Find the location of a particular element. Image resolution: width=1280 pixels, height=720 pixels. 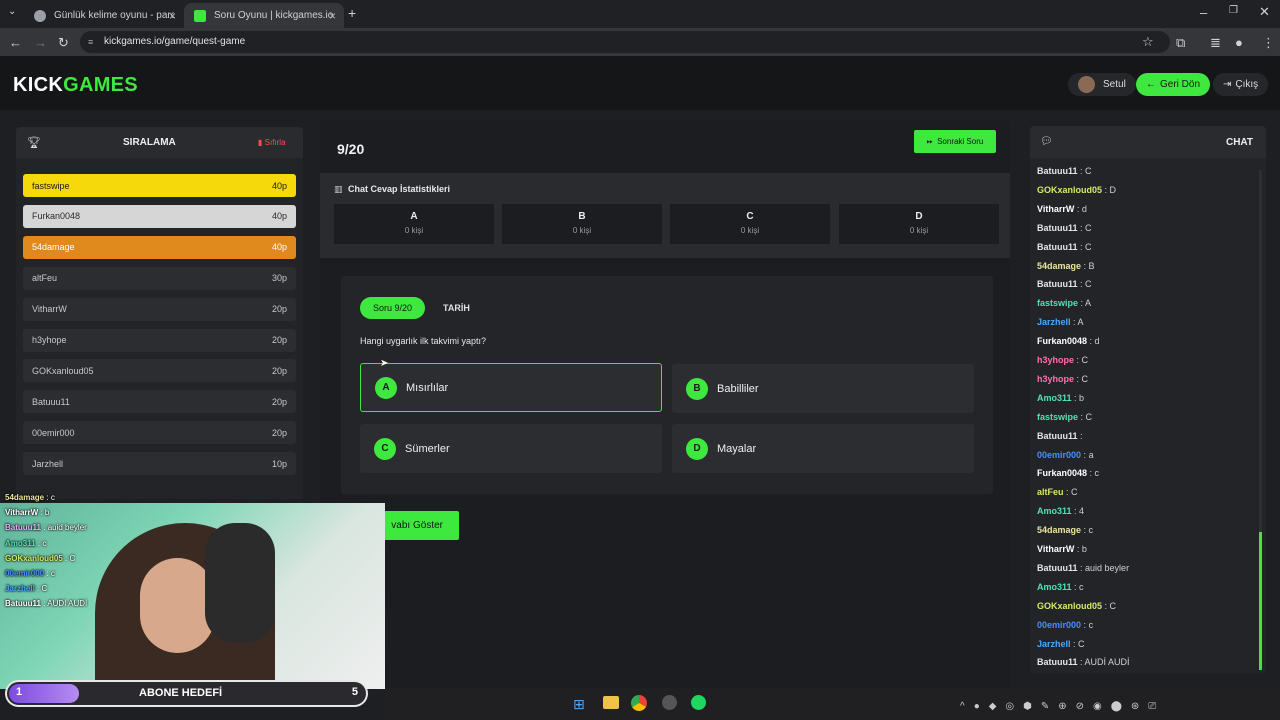

option-c: C Sümerler is located at coordinates (511, 448).